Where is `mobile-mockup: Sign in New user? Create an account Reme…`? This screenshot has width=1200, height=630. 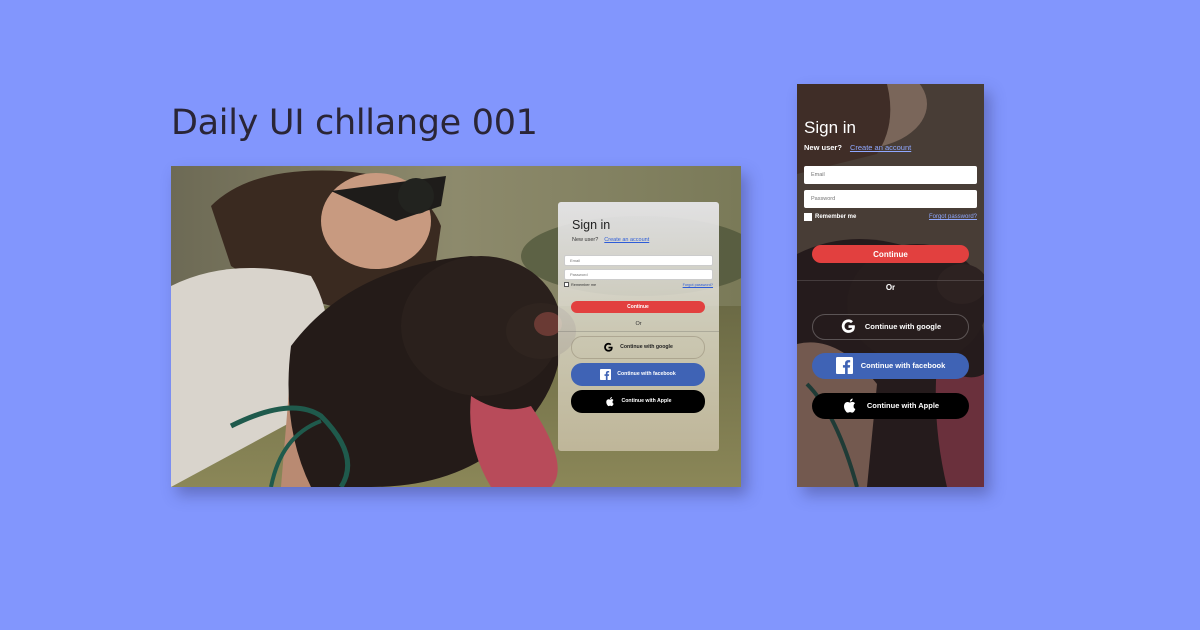 mobile-mockup: Sign in New user? Create an account Reme… is located at coordinates (890, 285).